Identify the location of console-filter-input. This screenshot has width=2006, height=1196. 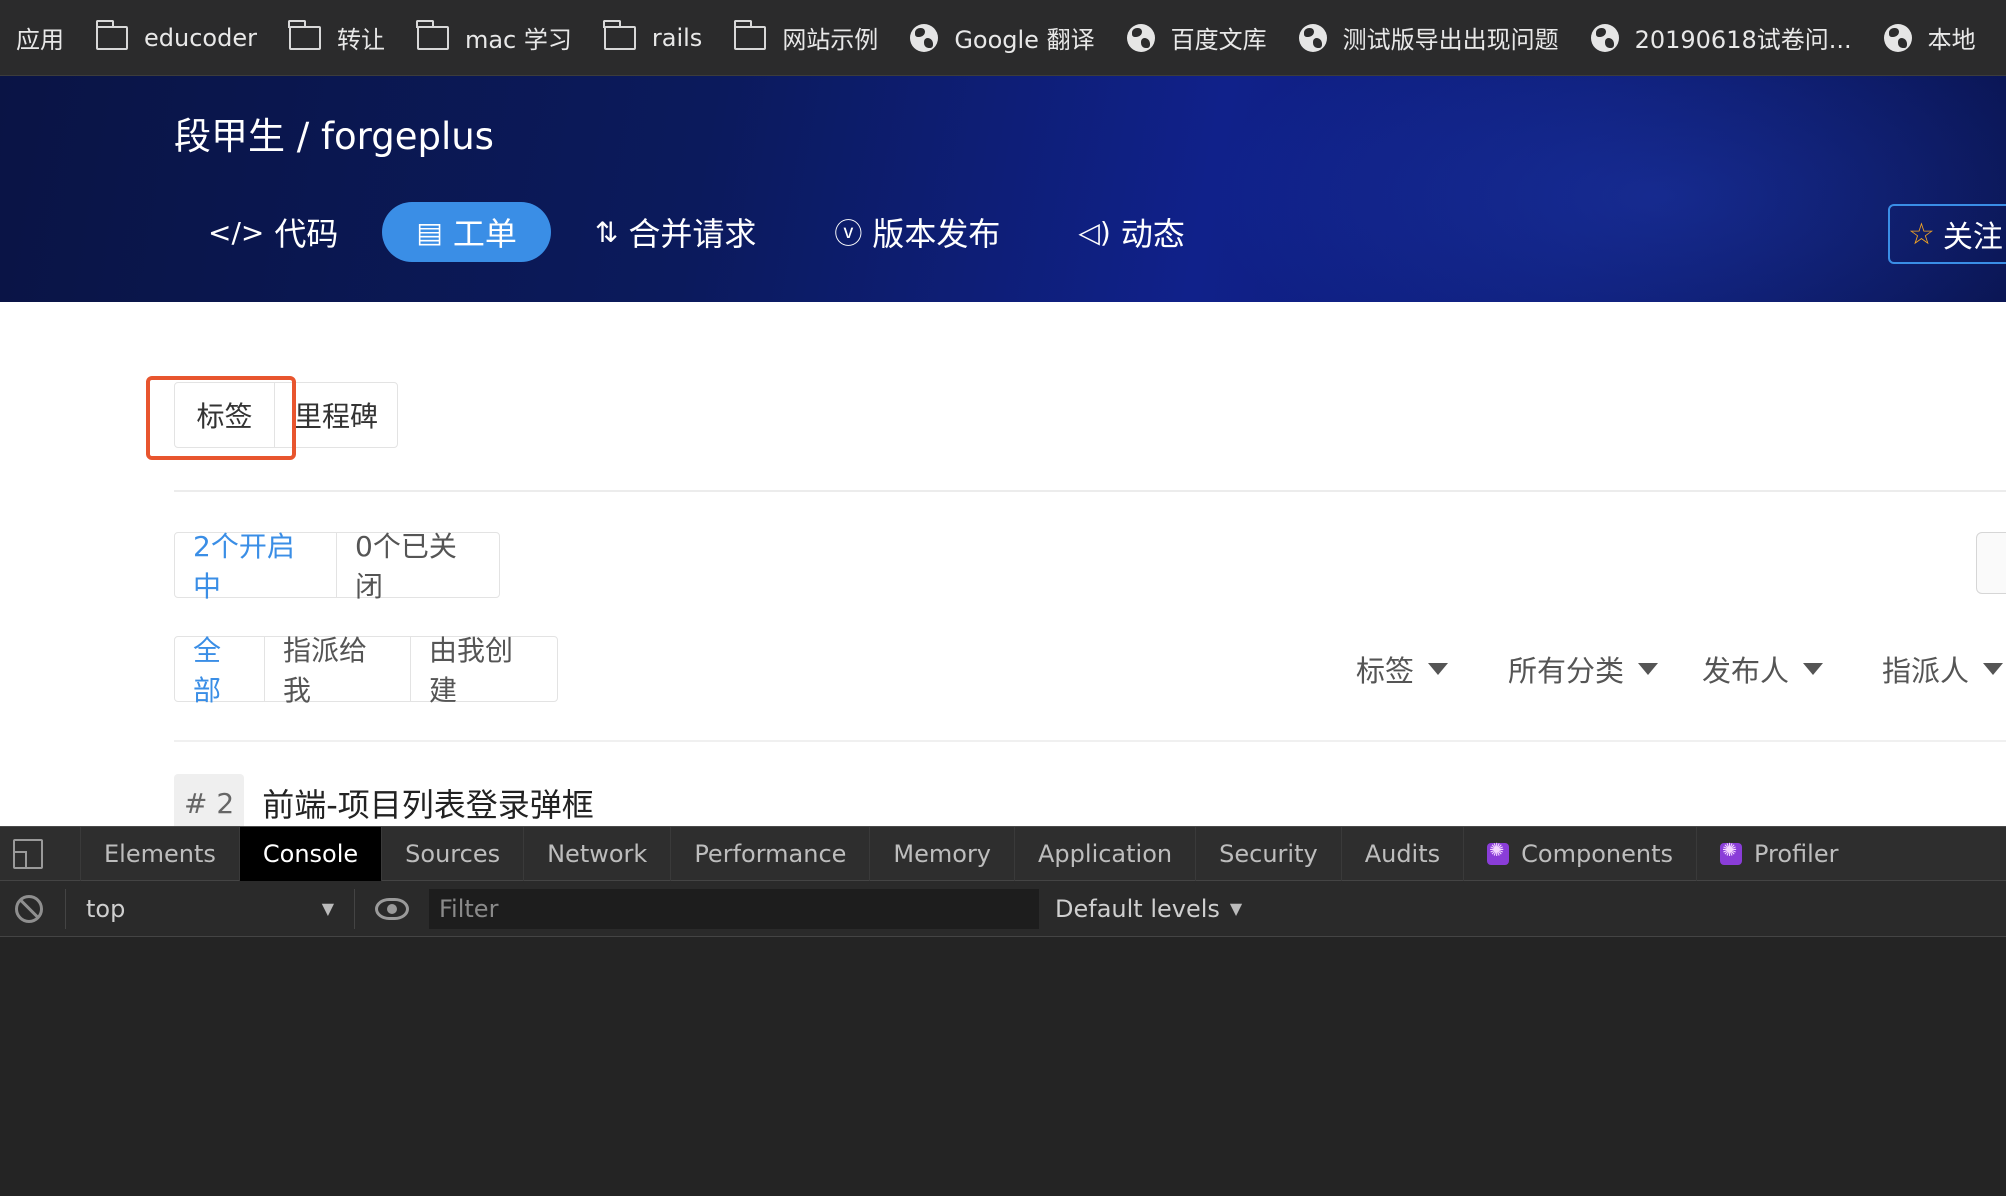
(734, 908).